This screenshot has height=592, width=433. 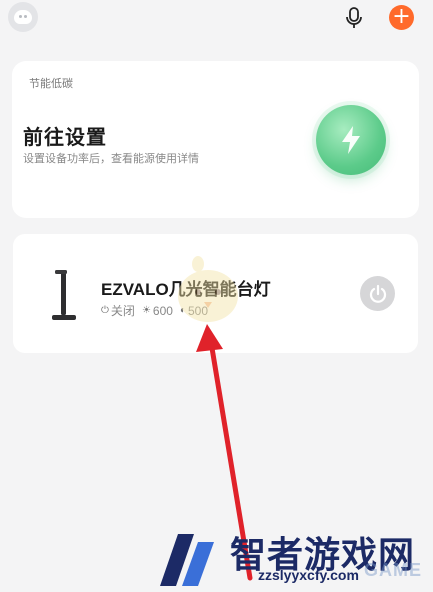 I want to click on mascot-watermark-icon, so click(x=208, y=289).